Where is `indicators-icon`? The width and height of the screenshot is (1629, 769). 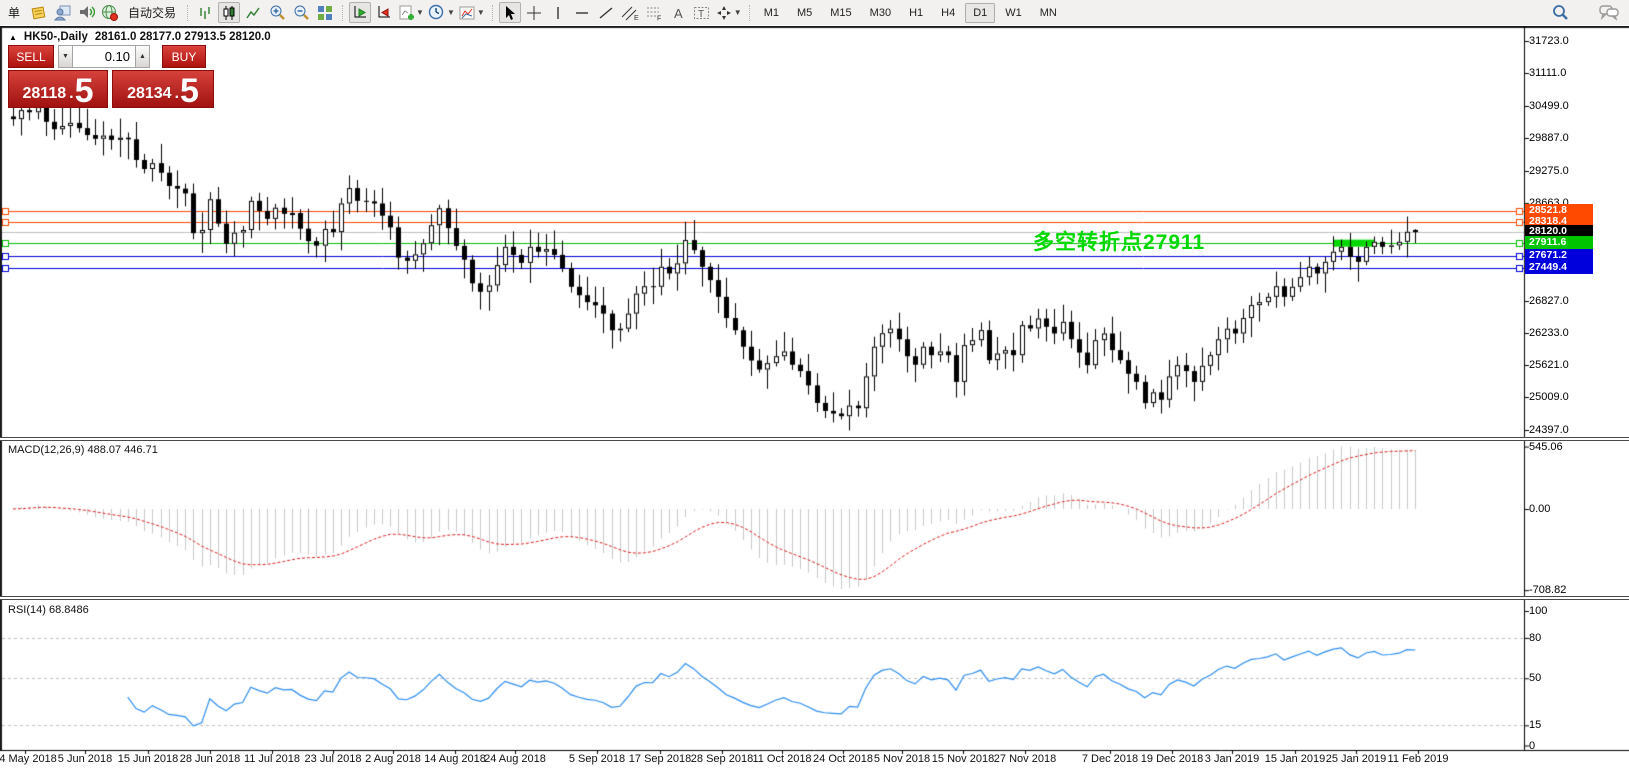
indicators-icon is located at coordinates (406, 13).